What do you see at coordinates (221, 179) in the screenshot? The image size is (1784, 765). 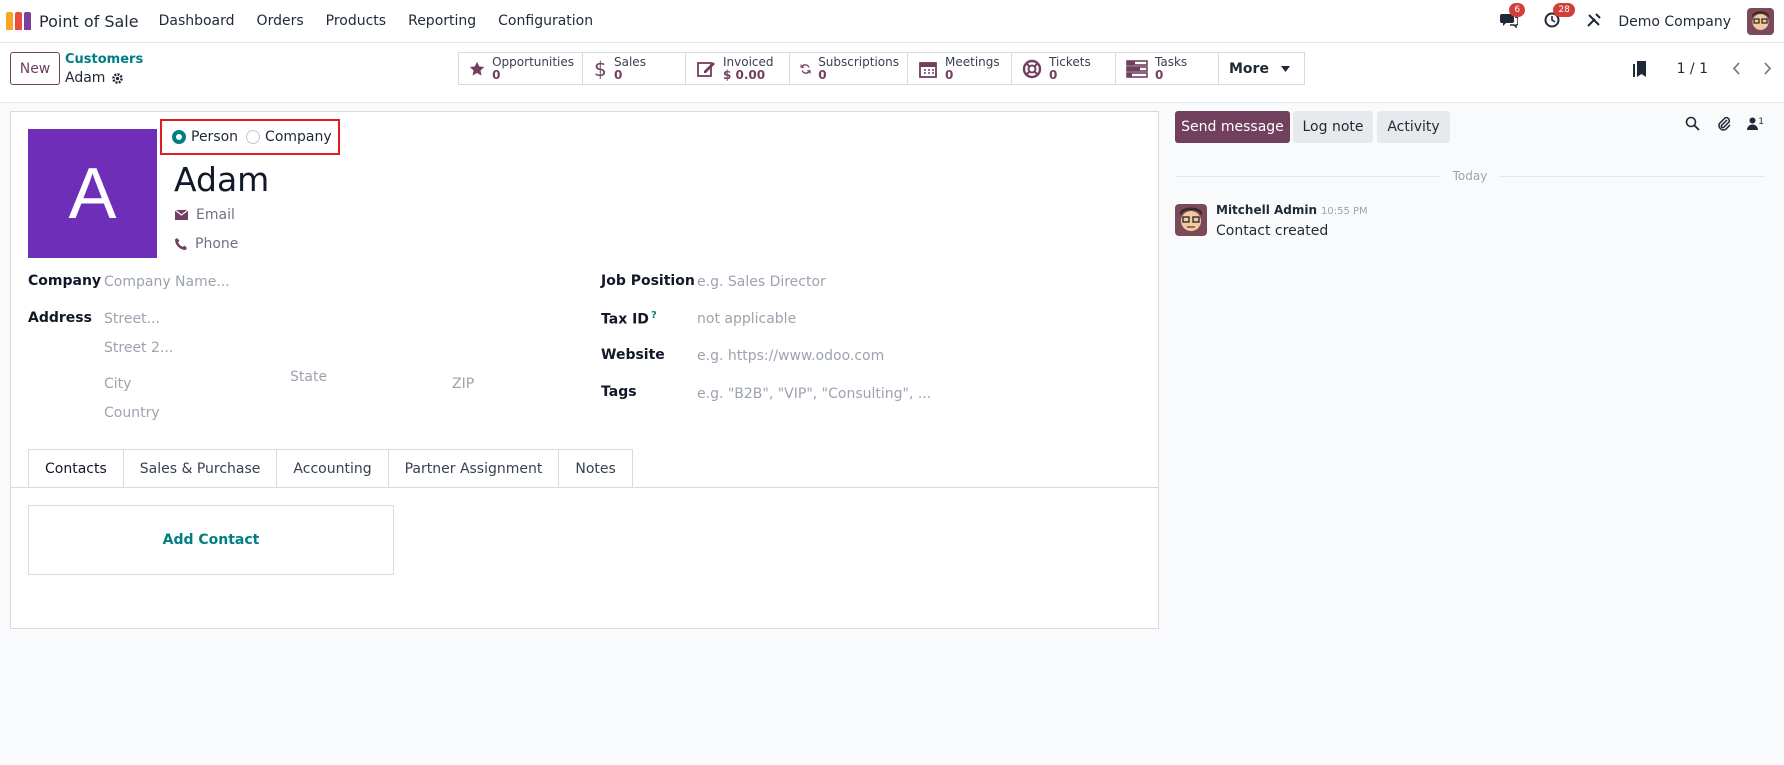 I see `partner-name-field: Adam` at bounding box center [221, 179].